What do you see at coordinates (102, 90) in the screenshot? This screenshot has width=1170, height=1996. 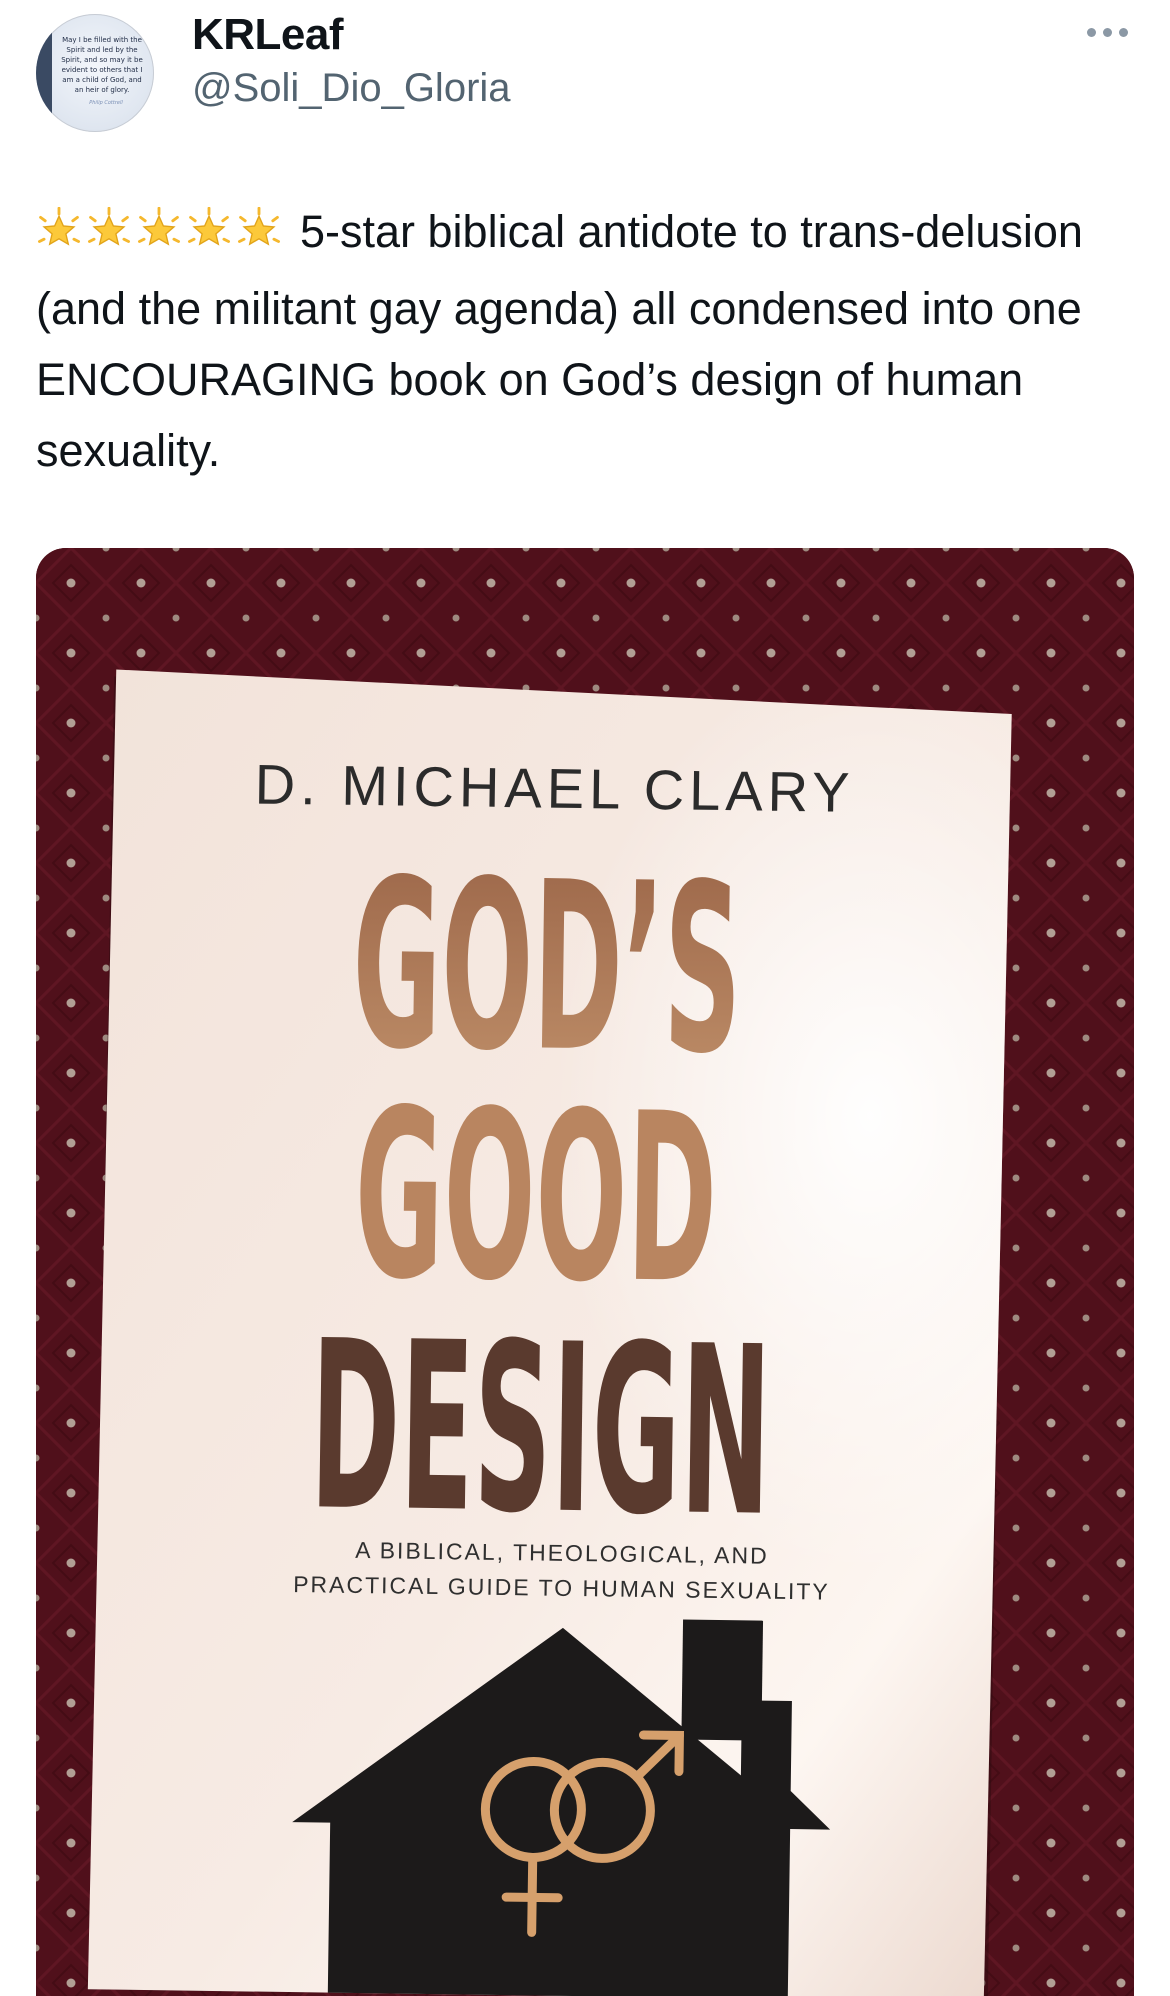 I see `avatar-text-line: an heir of glory.` at bounding box center [102, 90].